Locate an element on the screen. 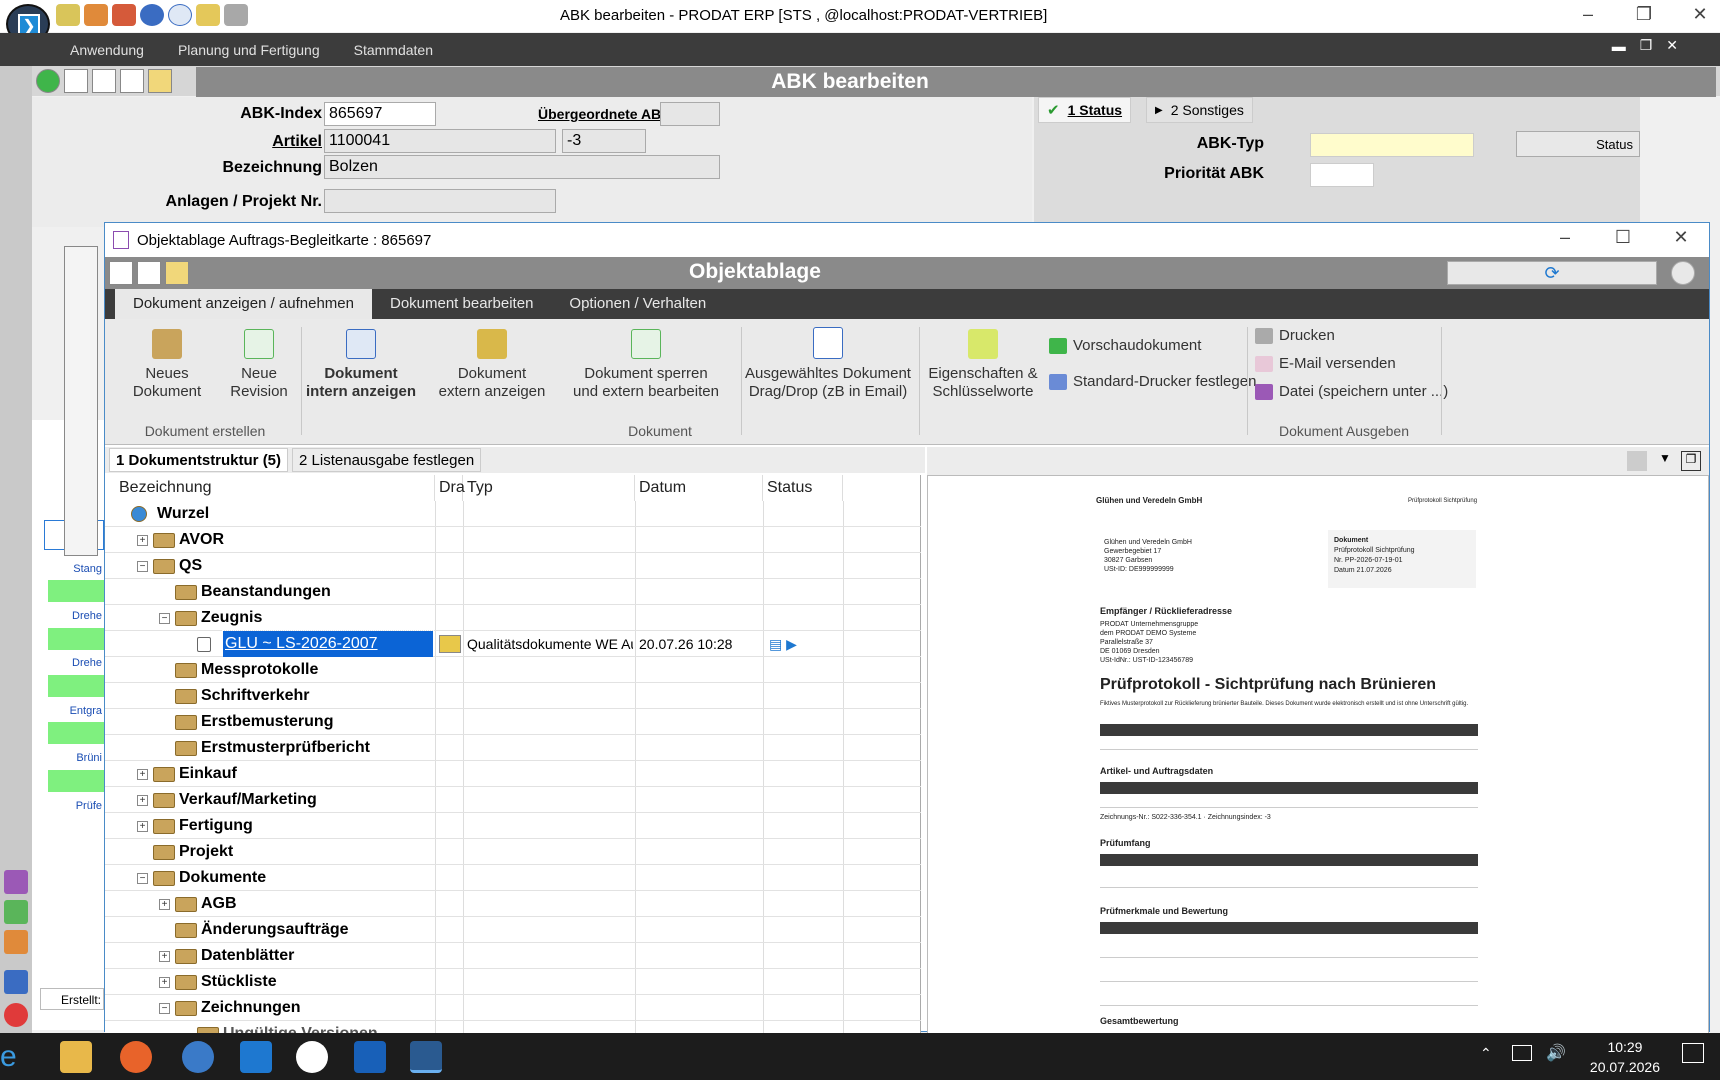  folder-icon is located at coordinates (208, 15).